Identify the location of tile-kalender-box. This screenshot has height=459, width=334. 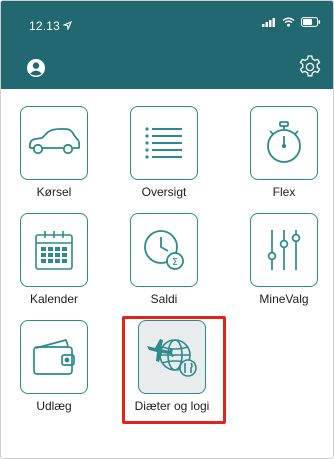
(54, 250).